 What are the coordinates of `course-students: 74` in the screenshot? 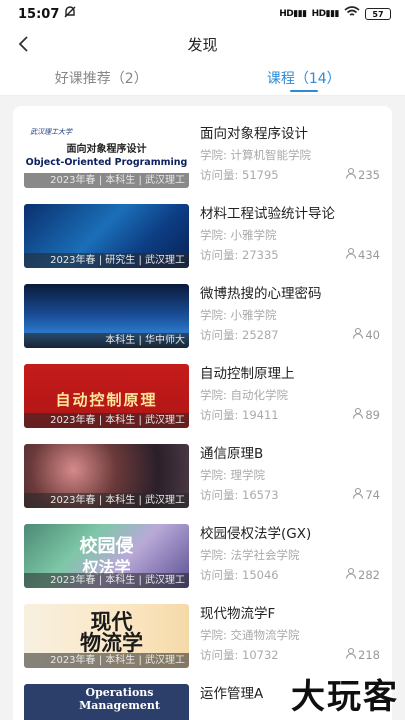 It's located at (366, 495).